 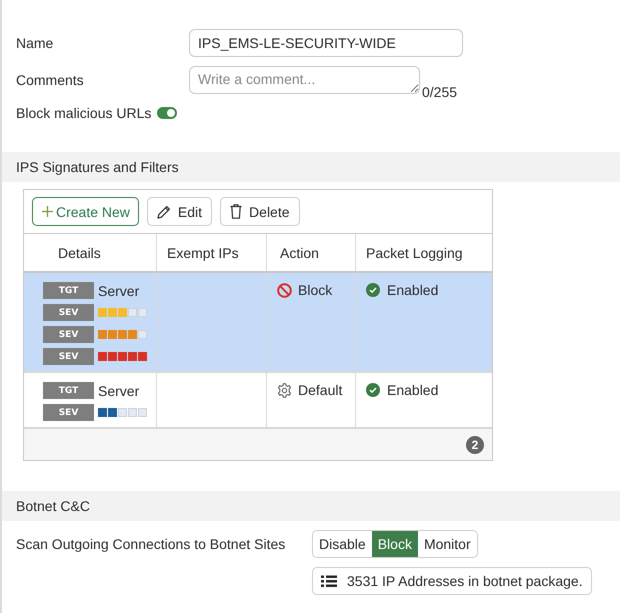 What do you see at coordinates (236, 211) in the screenshot?
I see `trash-icon` at bounding box center [236, 211].